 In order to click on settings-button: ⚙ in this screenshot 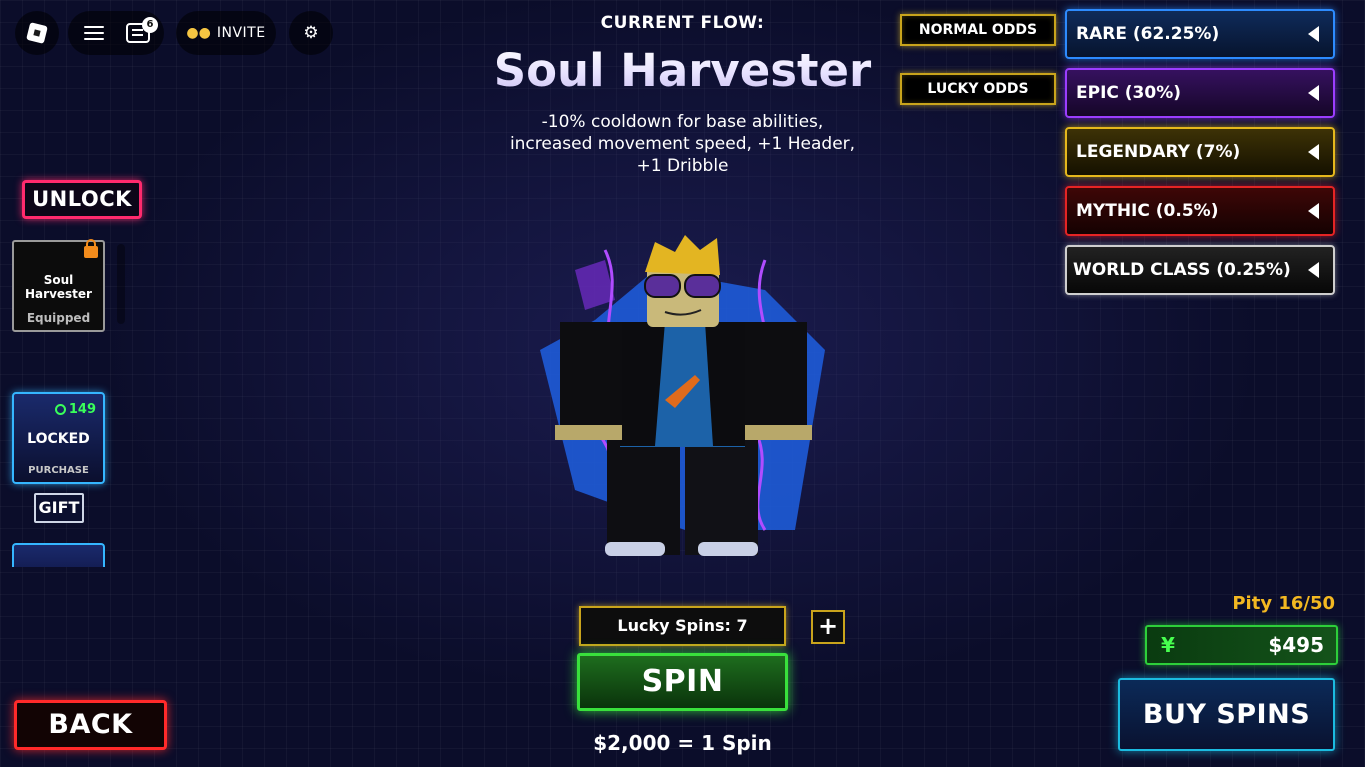, I will do `click(311, 33)`.